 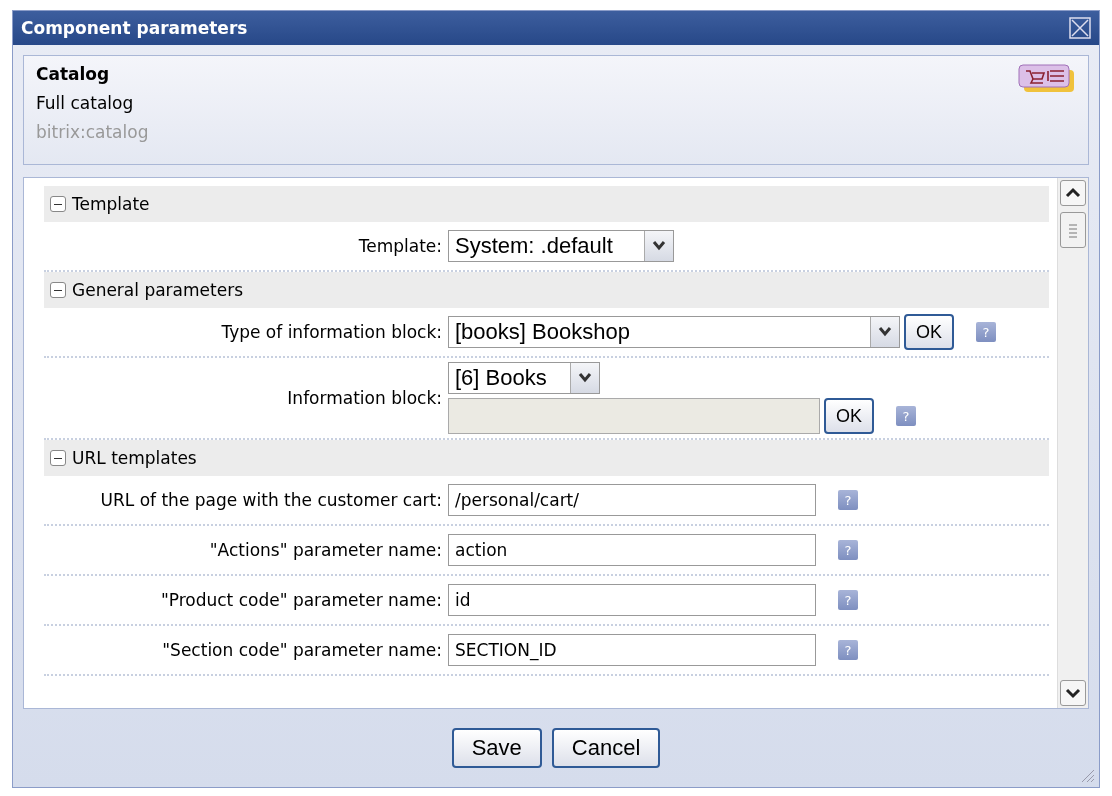 I want to click on section-header: Template, so click(x=546, y=204).